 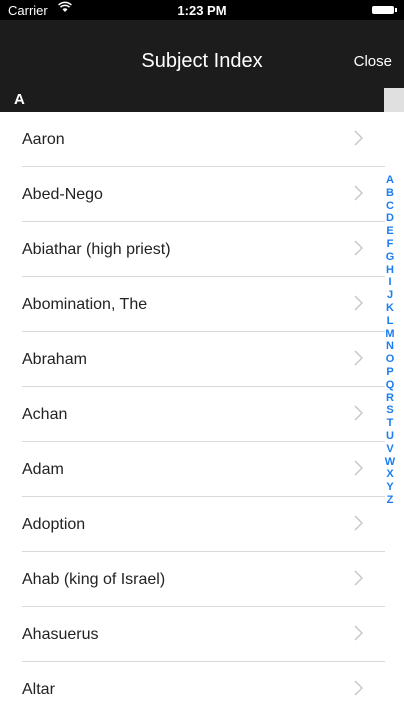 I want to click on list-item: Ahab (king of Israel), so click(x=203, y=579).